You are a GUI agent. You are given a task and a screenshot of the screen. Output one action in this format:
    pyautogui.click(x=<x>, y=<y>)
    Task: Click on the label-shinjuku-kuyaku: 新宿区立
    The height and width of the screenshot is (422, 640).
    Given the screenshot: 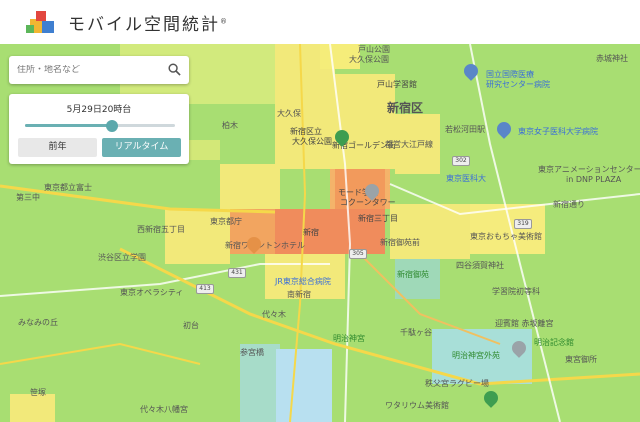 What is the action you would take?
    pyautogui.click(x=306, y=131)
    